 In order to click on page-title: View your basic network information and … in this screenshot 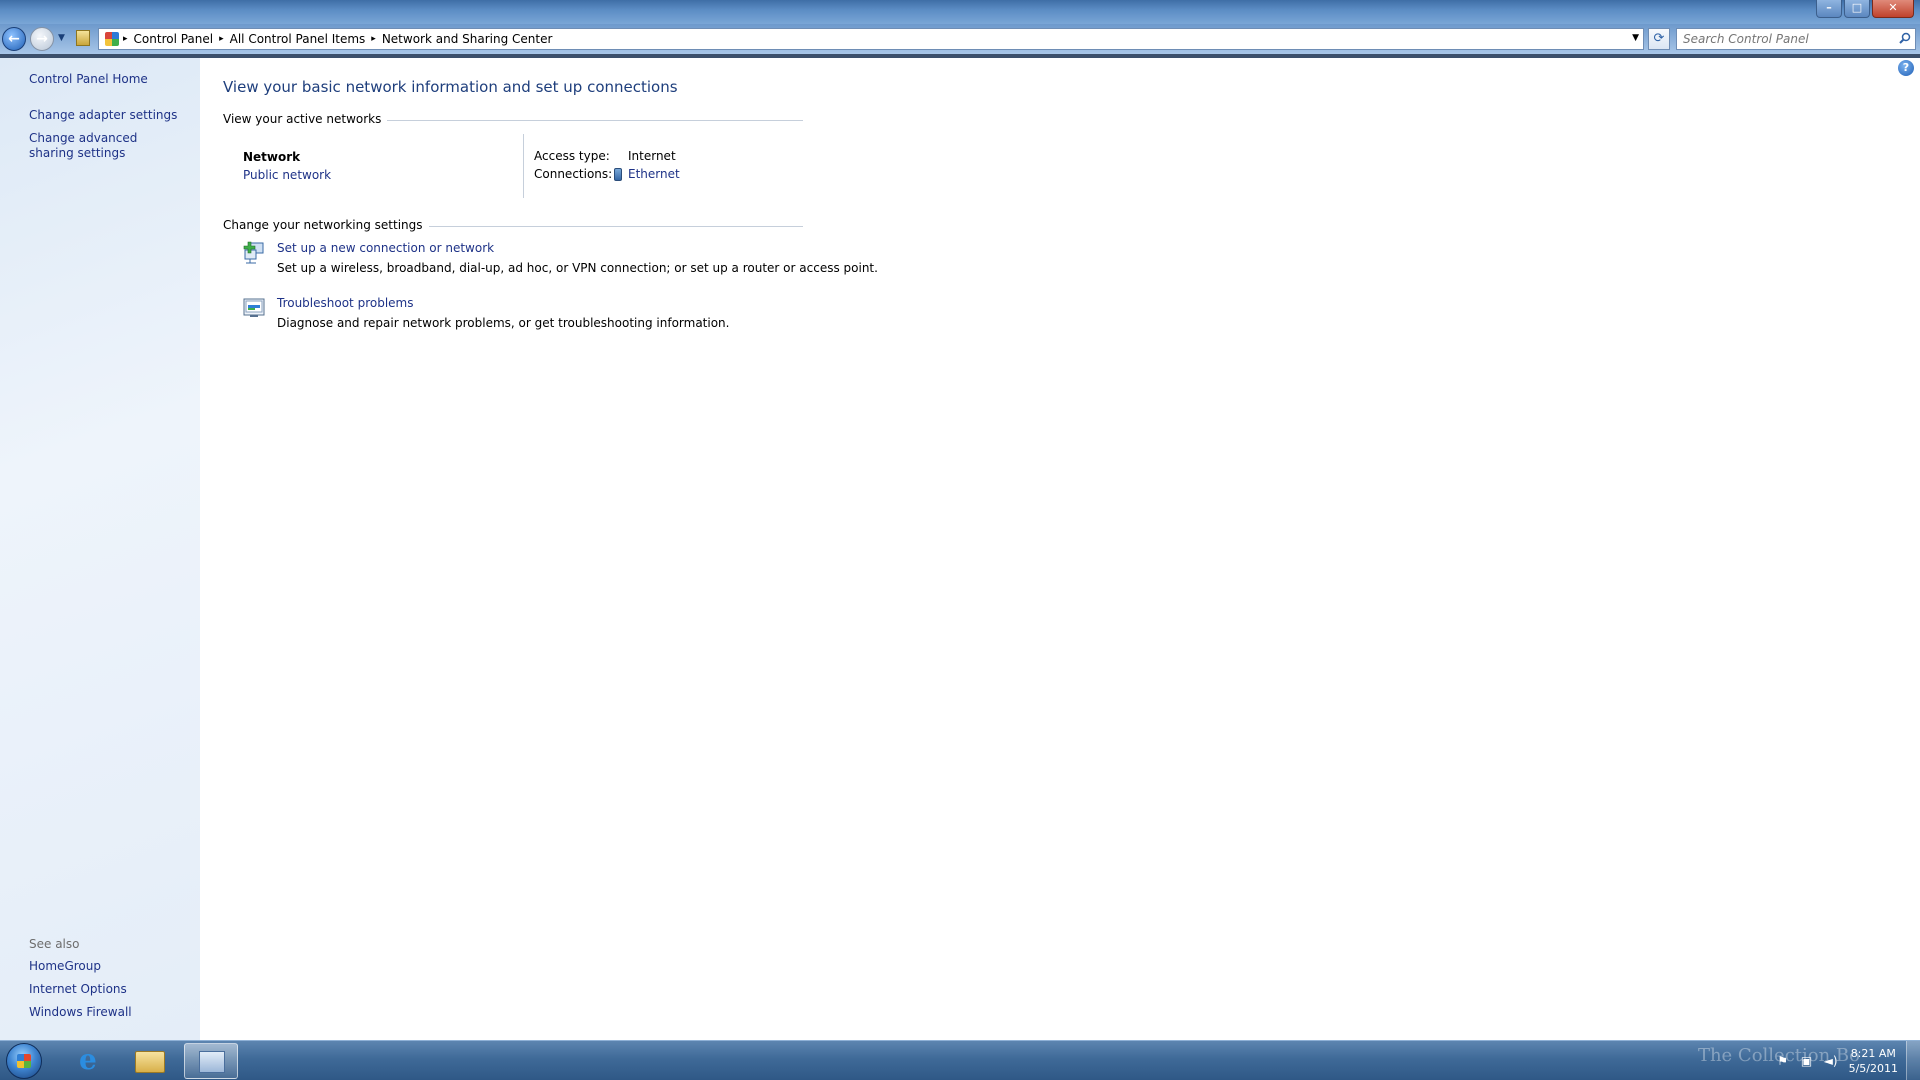, I will do `click(450, 87)`.